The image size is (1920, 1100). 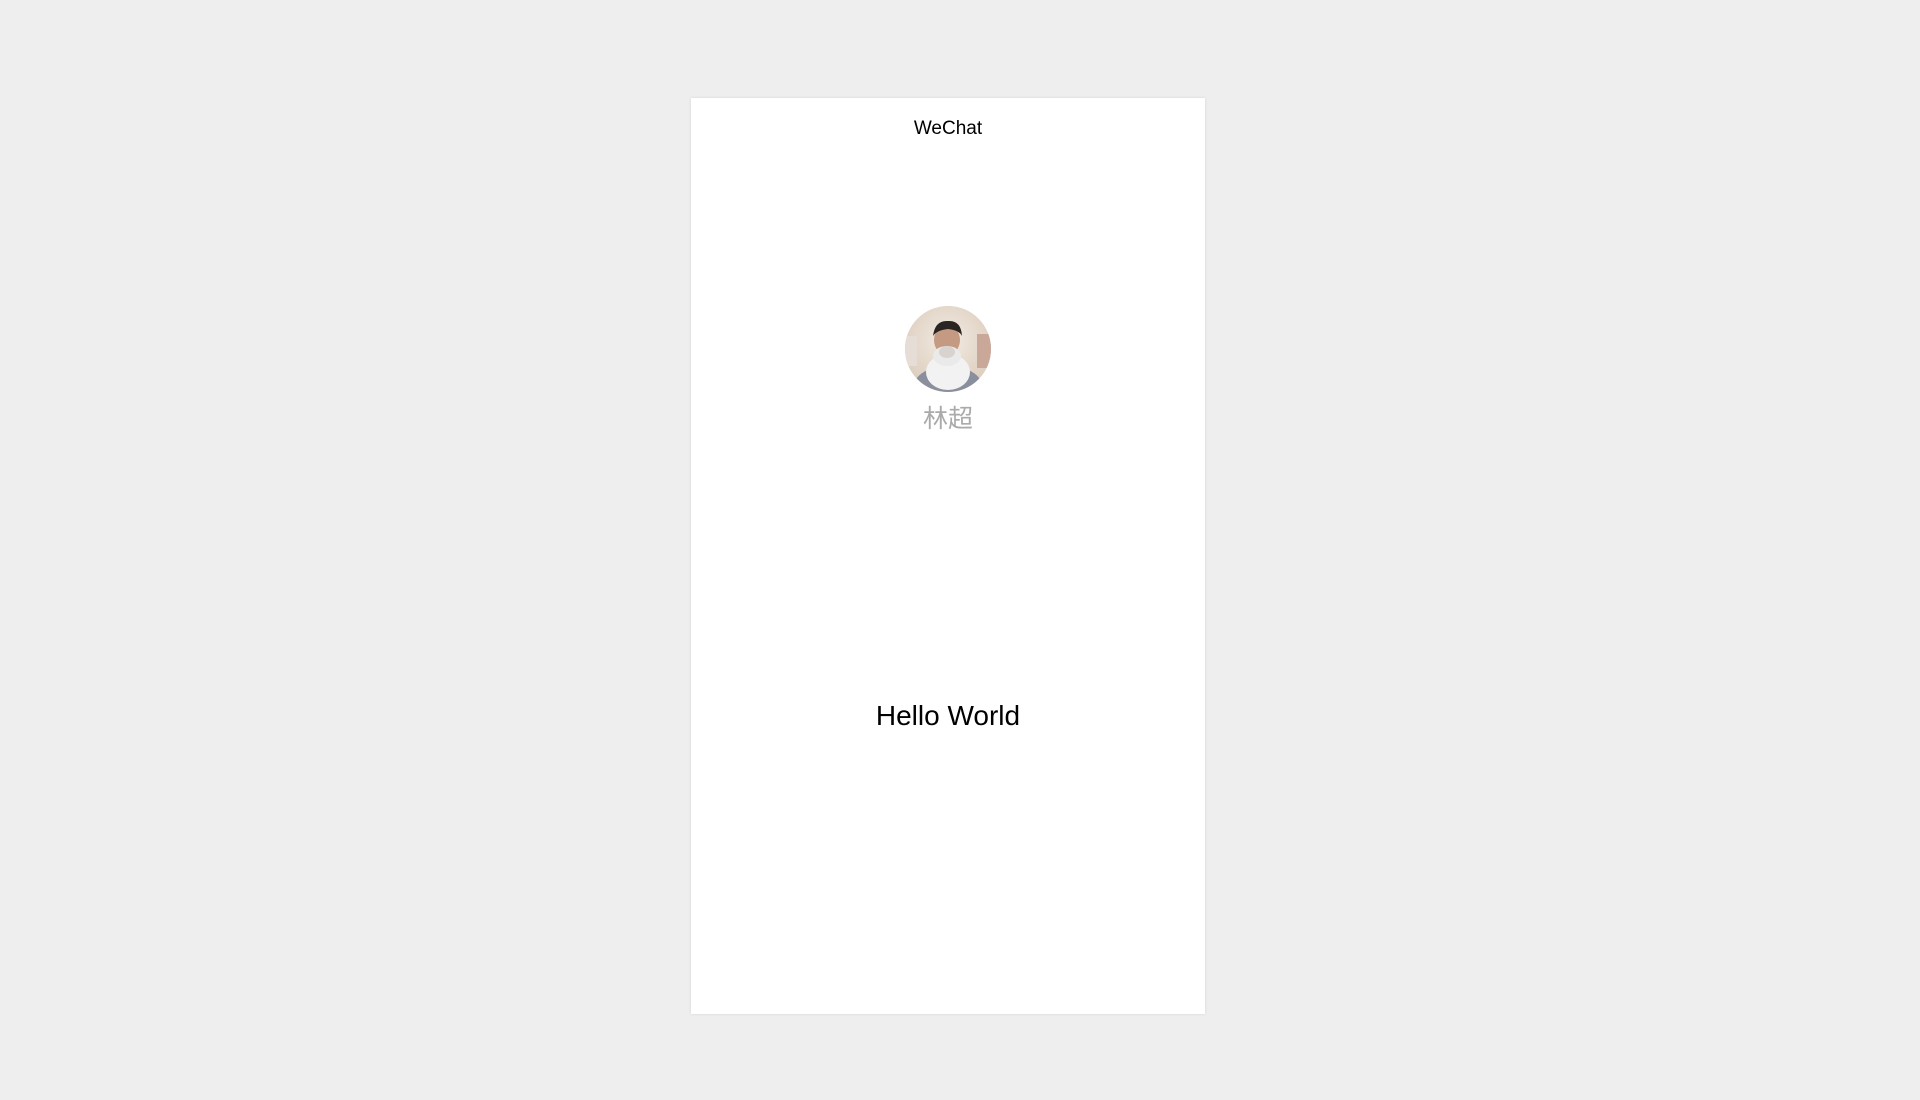 What do you see at coordinates (948, 715) in the screenshot?
I see `user-motto: Hello World` at bounding box center [948, 715].